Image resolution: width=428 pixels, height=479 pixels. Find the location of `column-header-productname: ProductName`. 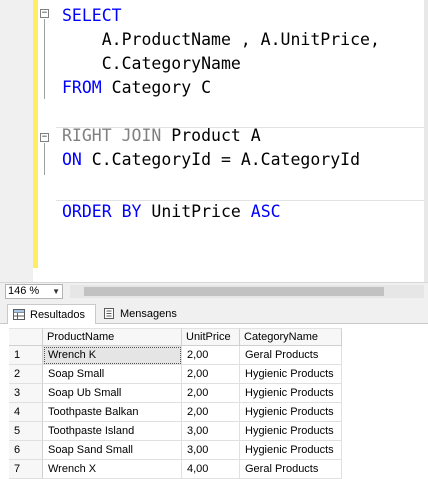

column-header-productname: ProductName is located at coordinates (112, 337).